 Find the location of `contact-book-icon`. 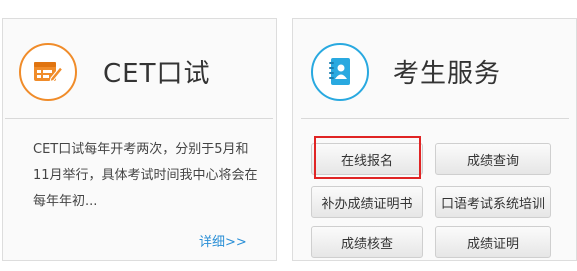

contact-book-icon is located at coordinates (340, 72).